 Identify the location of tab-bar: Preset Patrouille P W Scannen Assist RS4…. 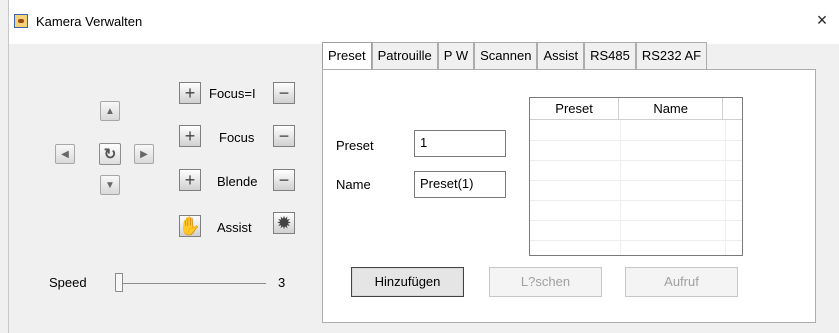
(515, 56).